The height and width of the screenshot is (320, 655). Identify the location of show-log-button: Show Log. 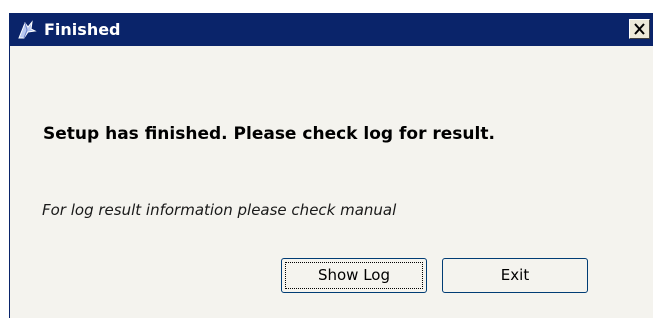
(354, 275).